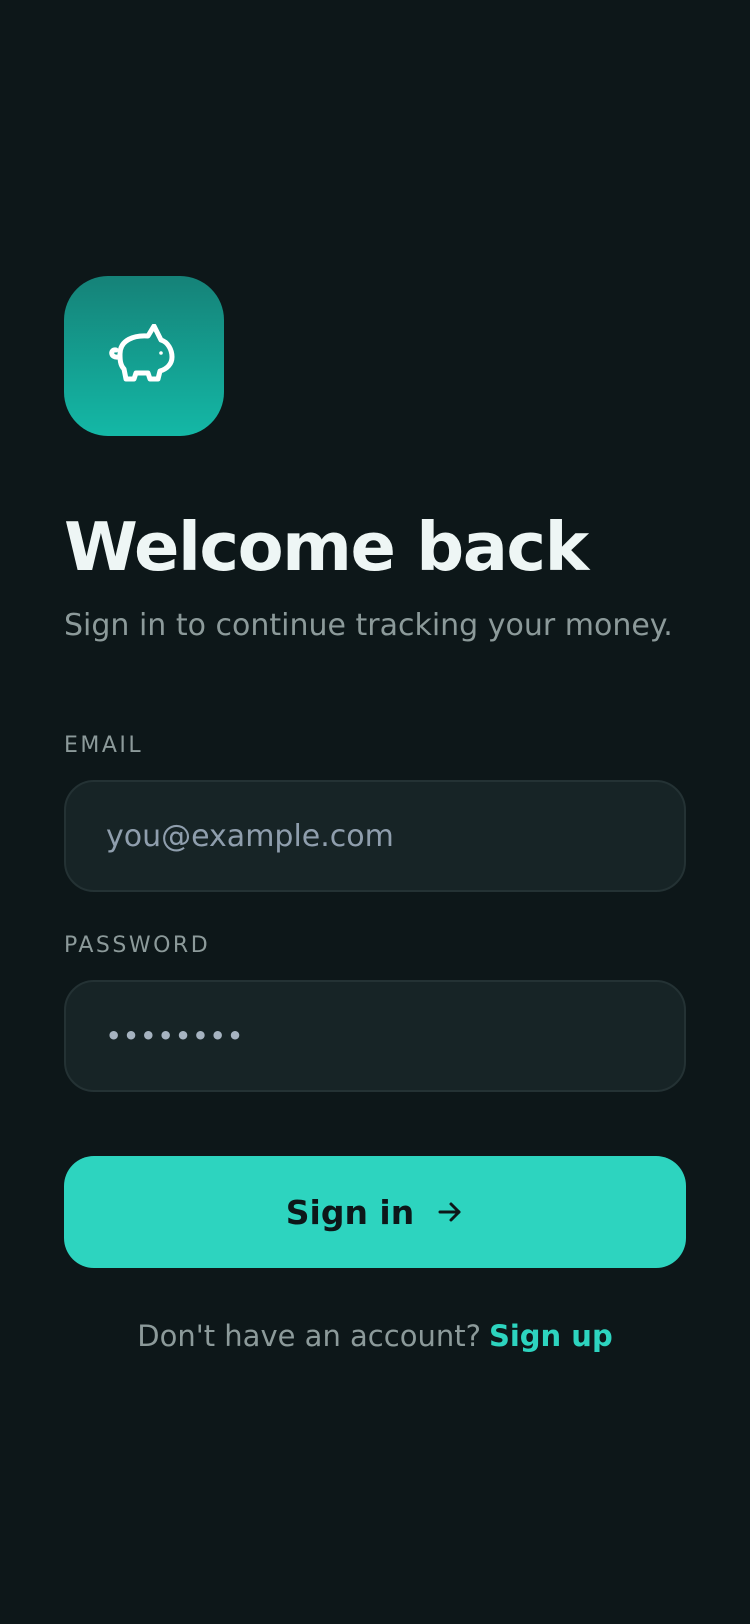 The height and width of the screenshot is (1624, 750). I want to click on sign-in-button: Sign in, so click(375, 1212).